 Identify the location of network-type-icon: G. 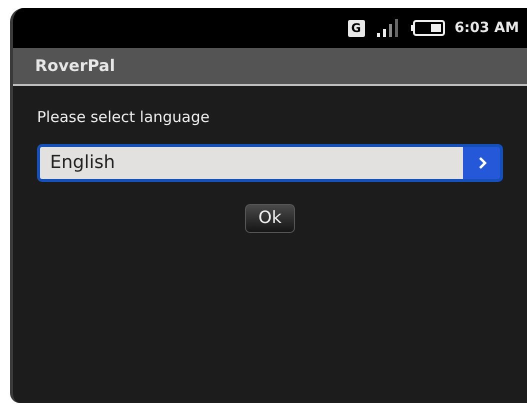
(356, 28).